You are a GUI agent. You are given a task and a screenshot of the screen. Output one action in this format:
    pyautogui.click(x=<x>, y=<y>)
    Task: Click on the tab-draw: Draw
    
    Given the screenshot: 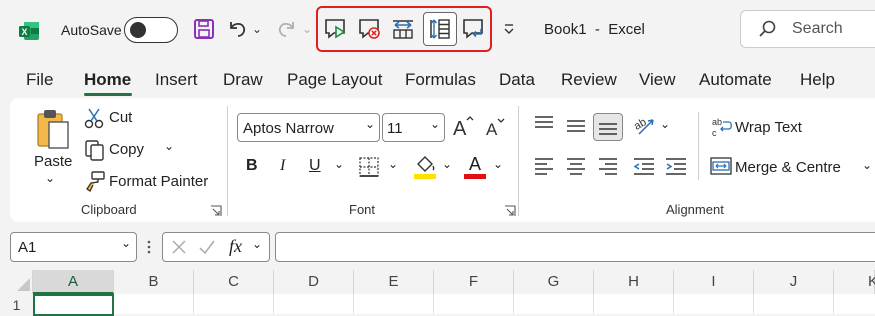 What is the action you would take?
    pyautogui.click(x=243, y=80)
    